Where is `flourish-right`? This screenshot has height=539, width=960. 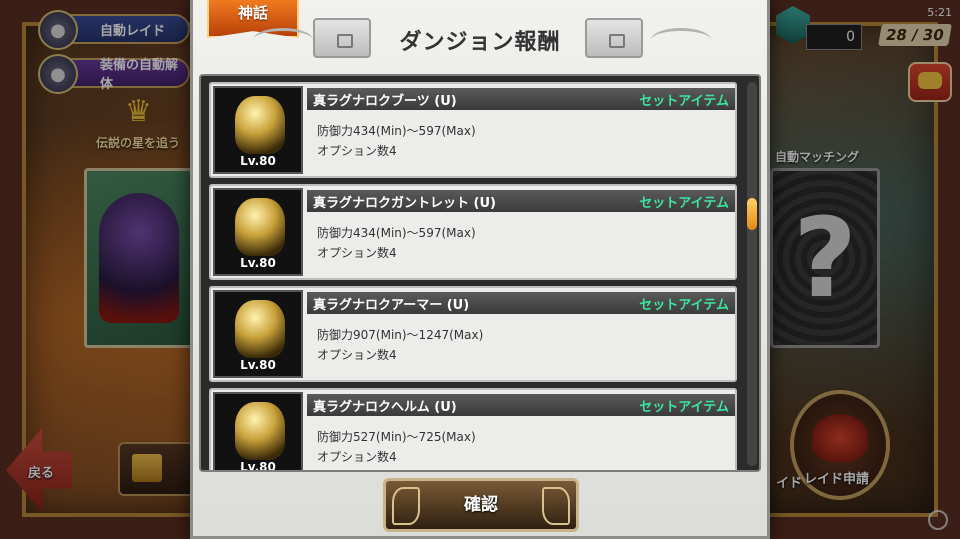 flourish-right is located at coordinates (681, 40).